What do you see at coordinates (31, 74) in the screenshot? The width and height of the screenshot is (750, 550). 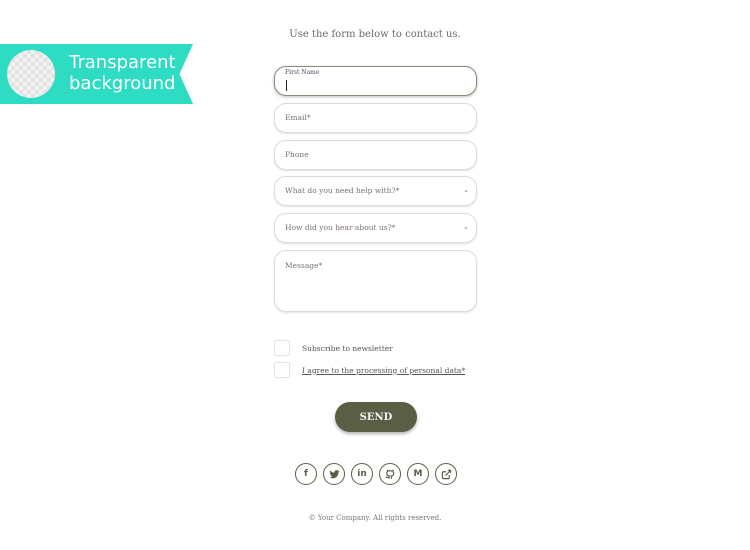 I see `checkerboard-icon` at bounding box center [31, 74].